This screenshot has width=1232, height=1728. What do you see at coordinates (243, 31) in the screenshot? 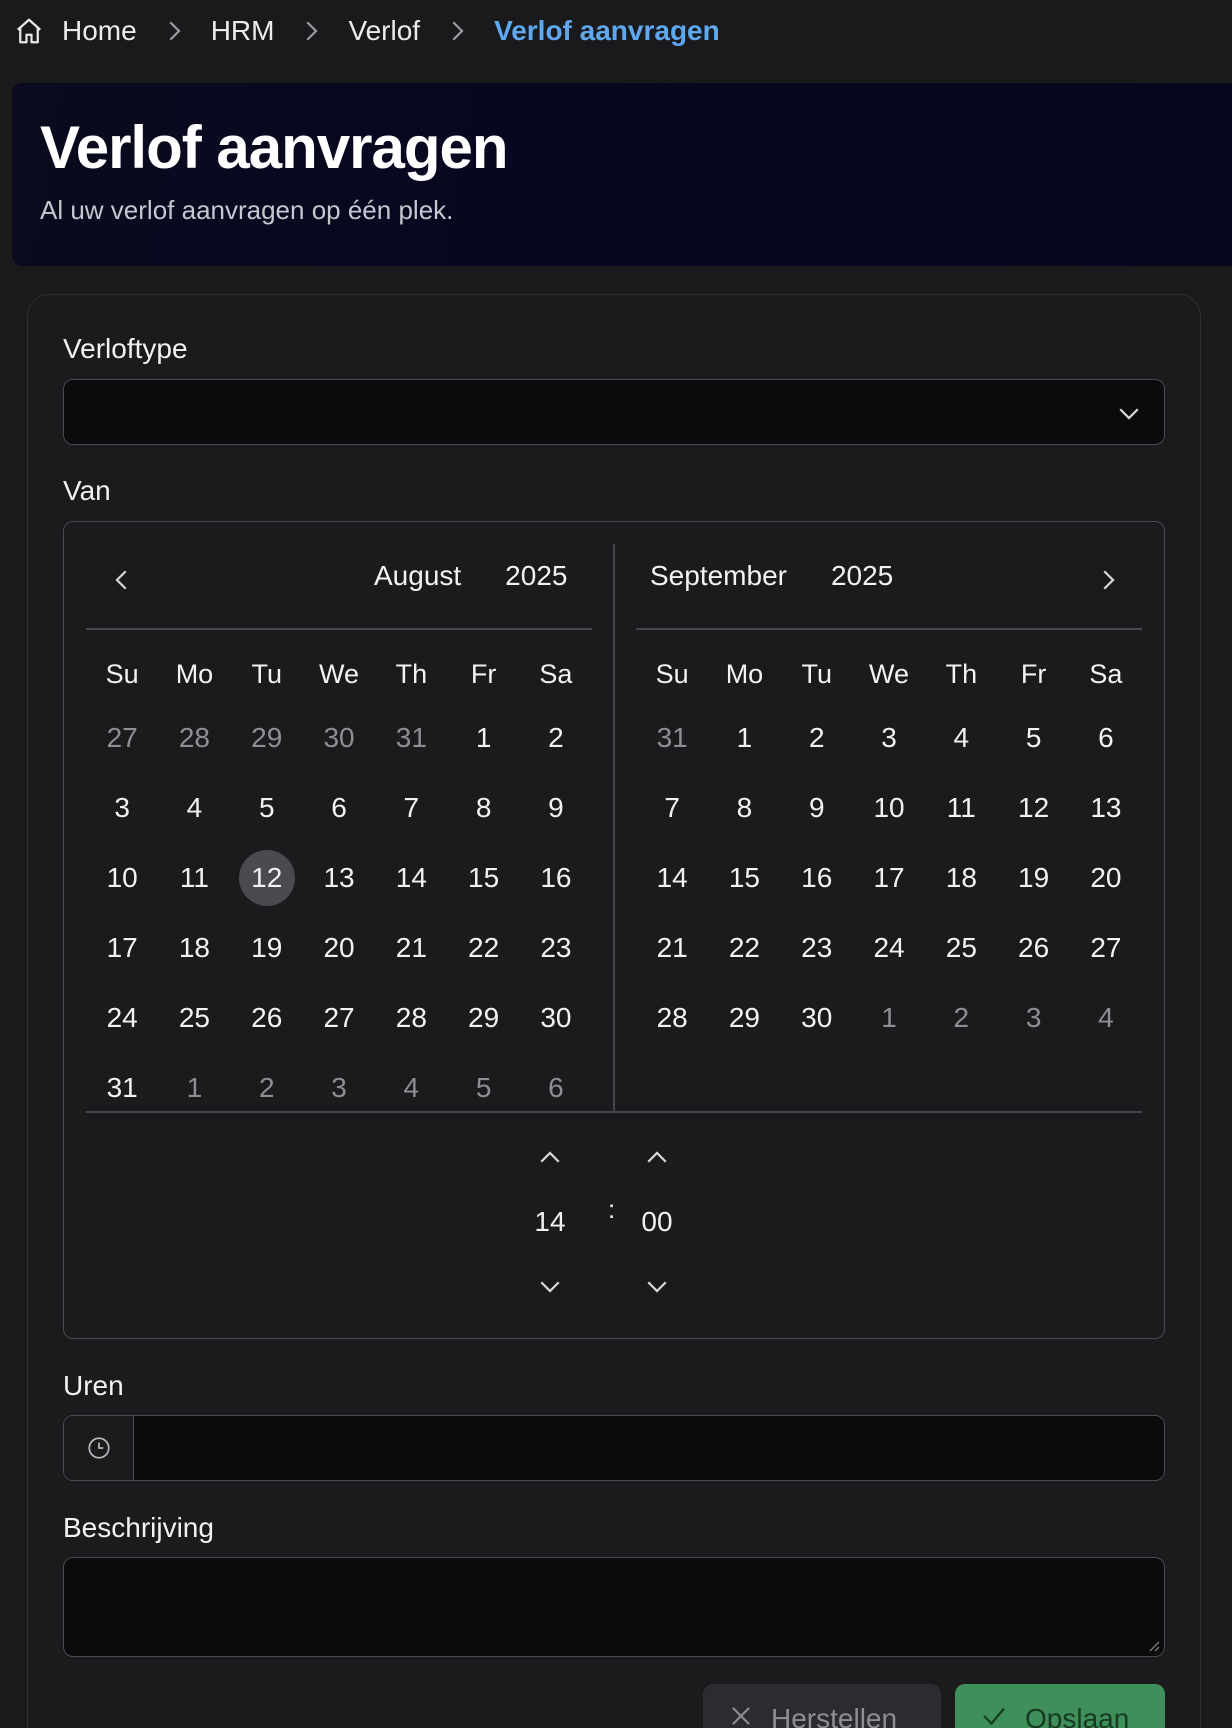
I see `breadcrumb-hrm: HRM` at bounding box center [243, 31].